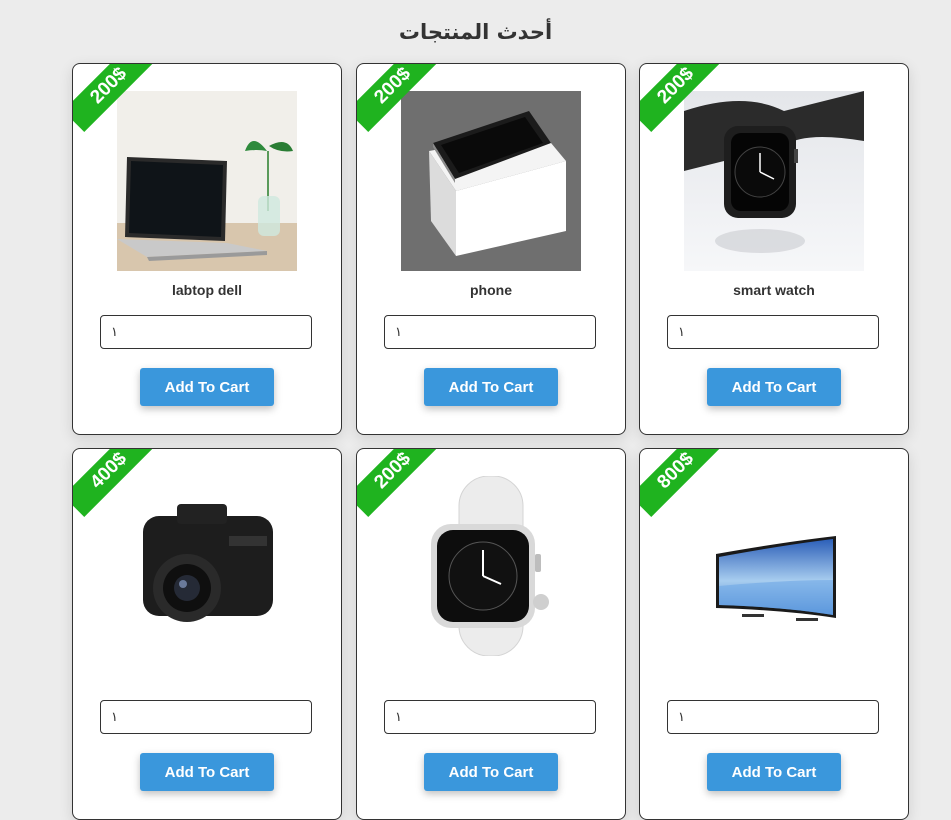 The width and height of the screenshot is (951, 820). What do you see at coordinates (491, 181) in the screenshot?
I see `phone-image` at bounding box center [491, 181].